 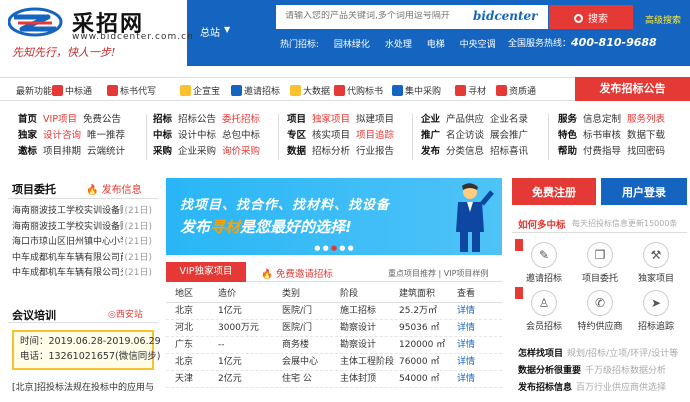 What do you see at coordinates (297, 273) in the screenshot?
I see `tab-free-invite: 🔥 免费邀请招标` at bounding box center [297, 273].